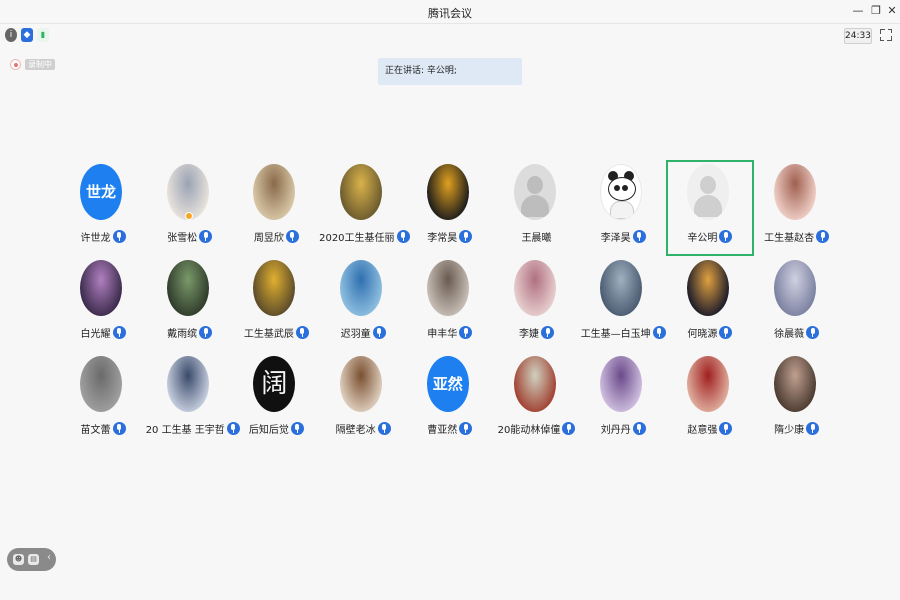 This screenshot has height=600, width=900. I want to click on participant-tile: 世龙 许世龙, so click(103, 208).